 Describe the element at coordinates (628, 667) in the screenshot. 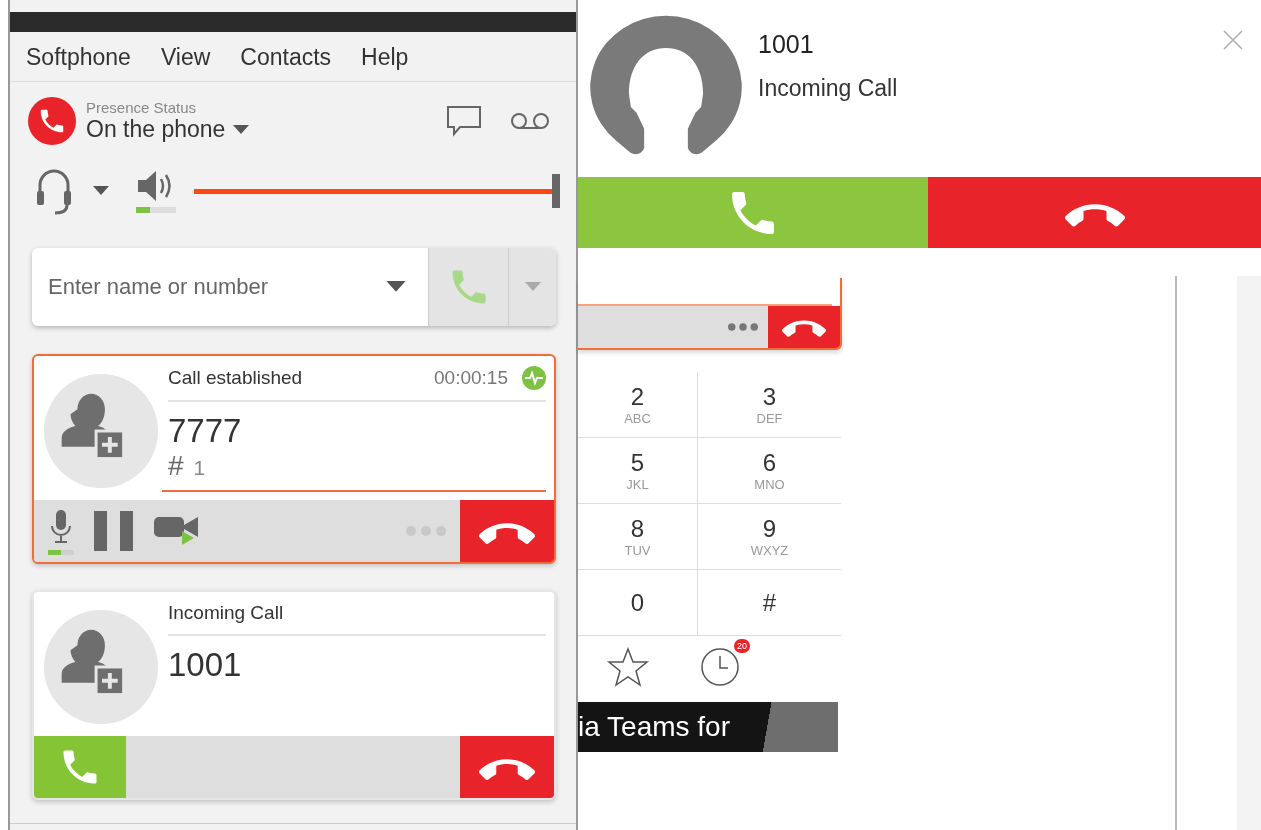

I see `star-icon` at that location.